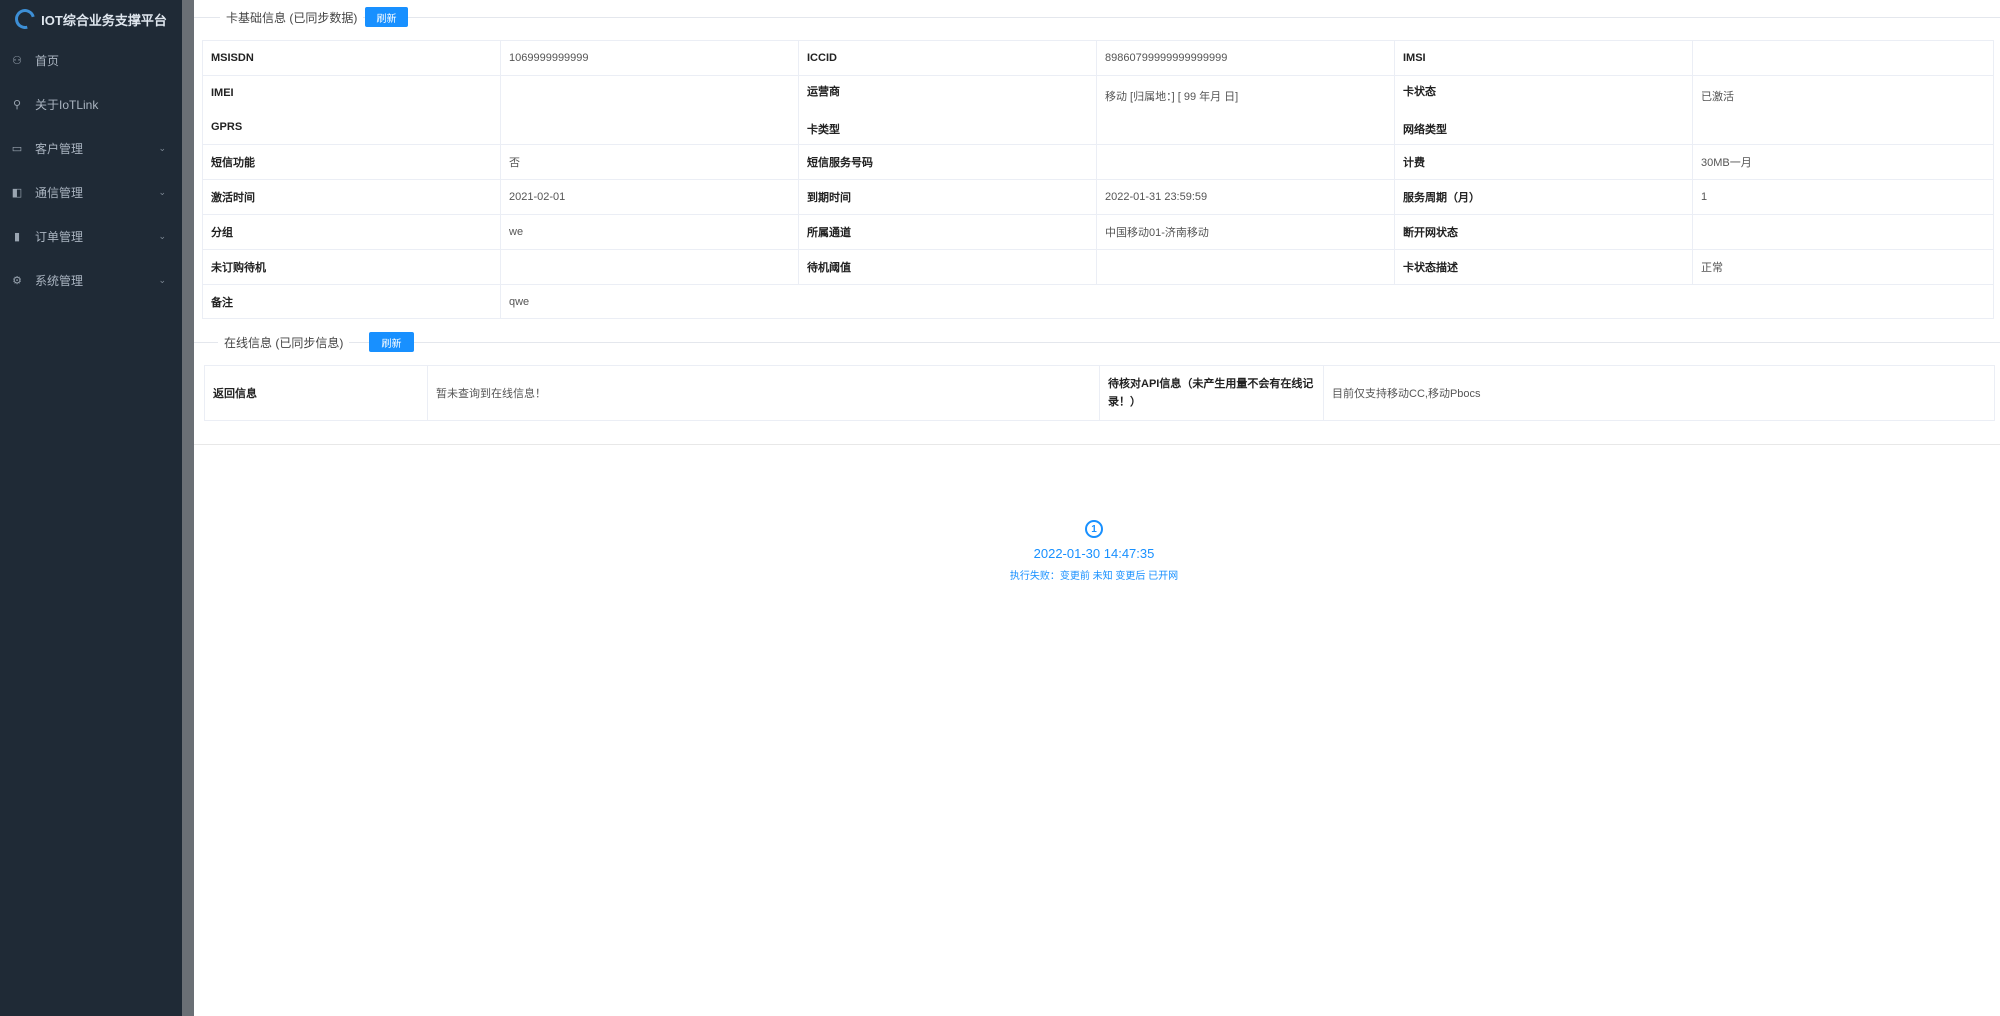  I want to click on value-imsi, so click(1843, 58).